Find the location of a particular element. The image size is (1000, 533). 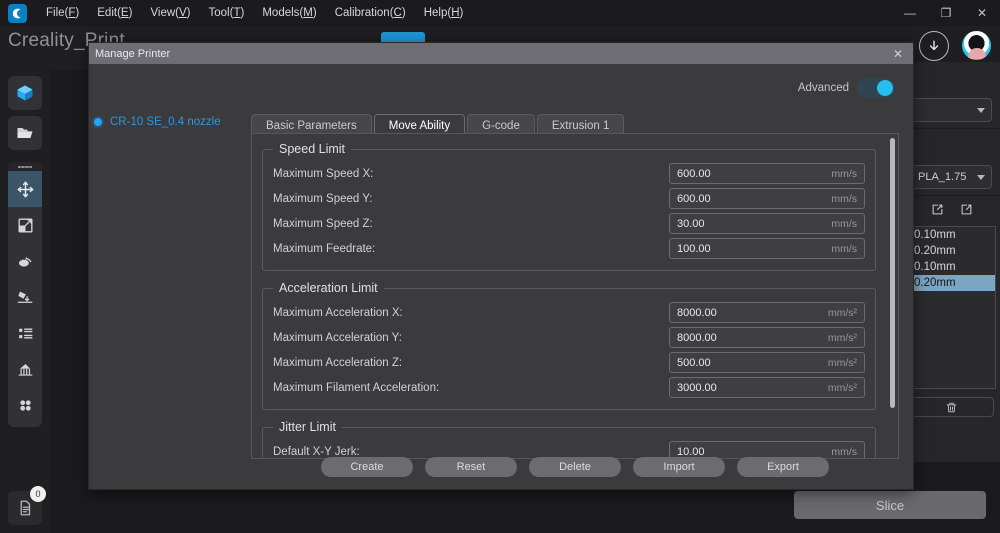

setting-row: Maximum Speed Z: 30.00 mm/s is located at coordinates (569, 223).